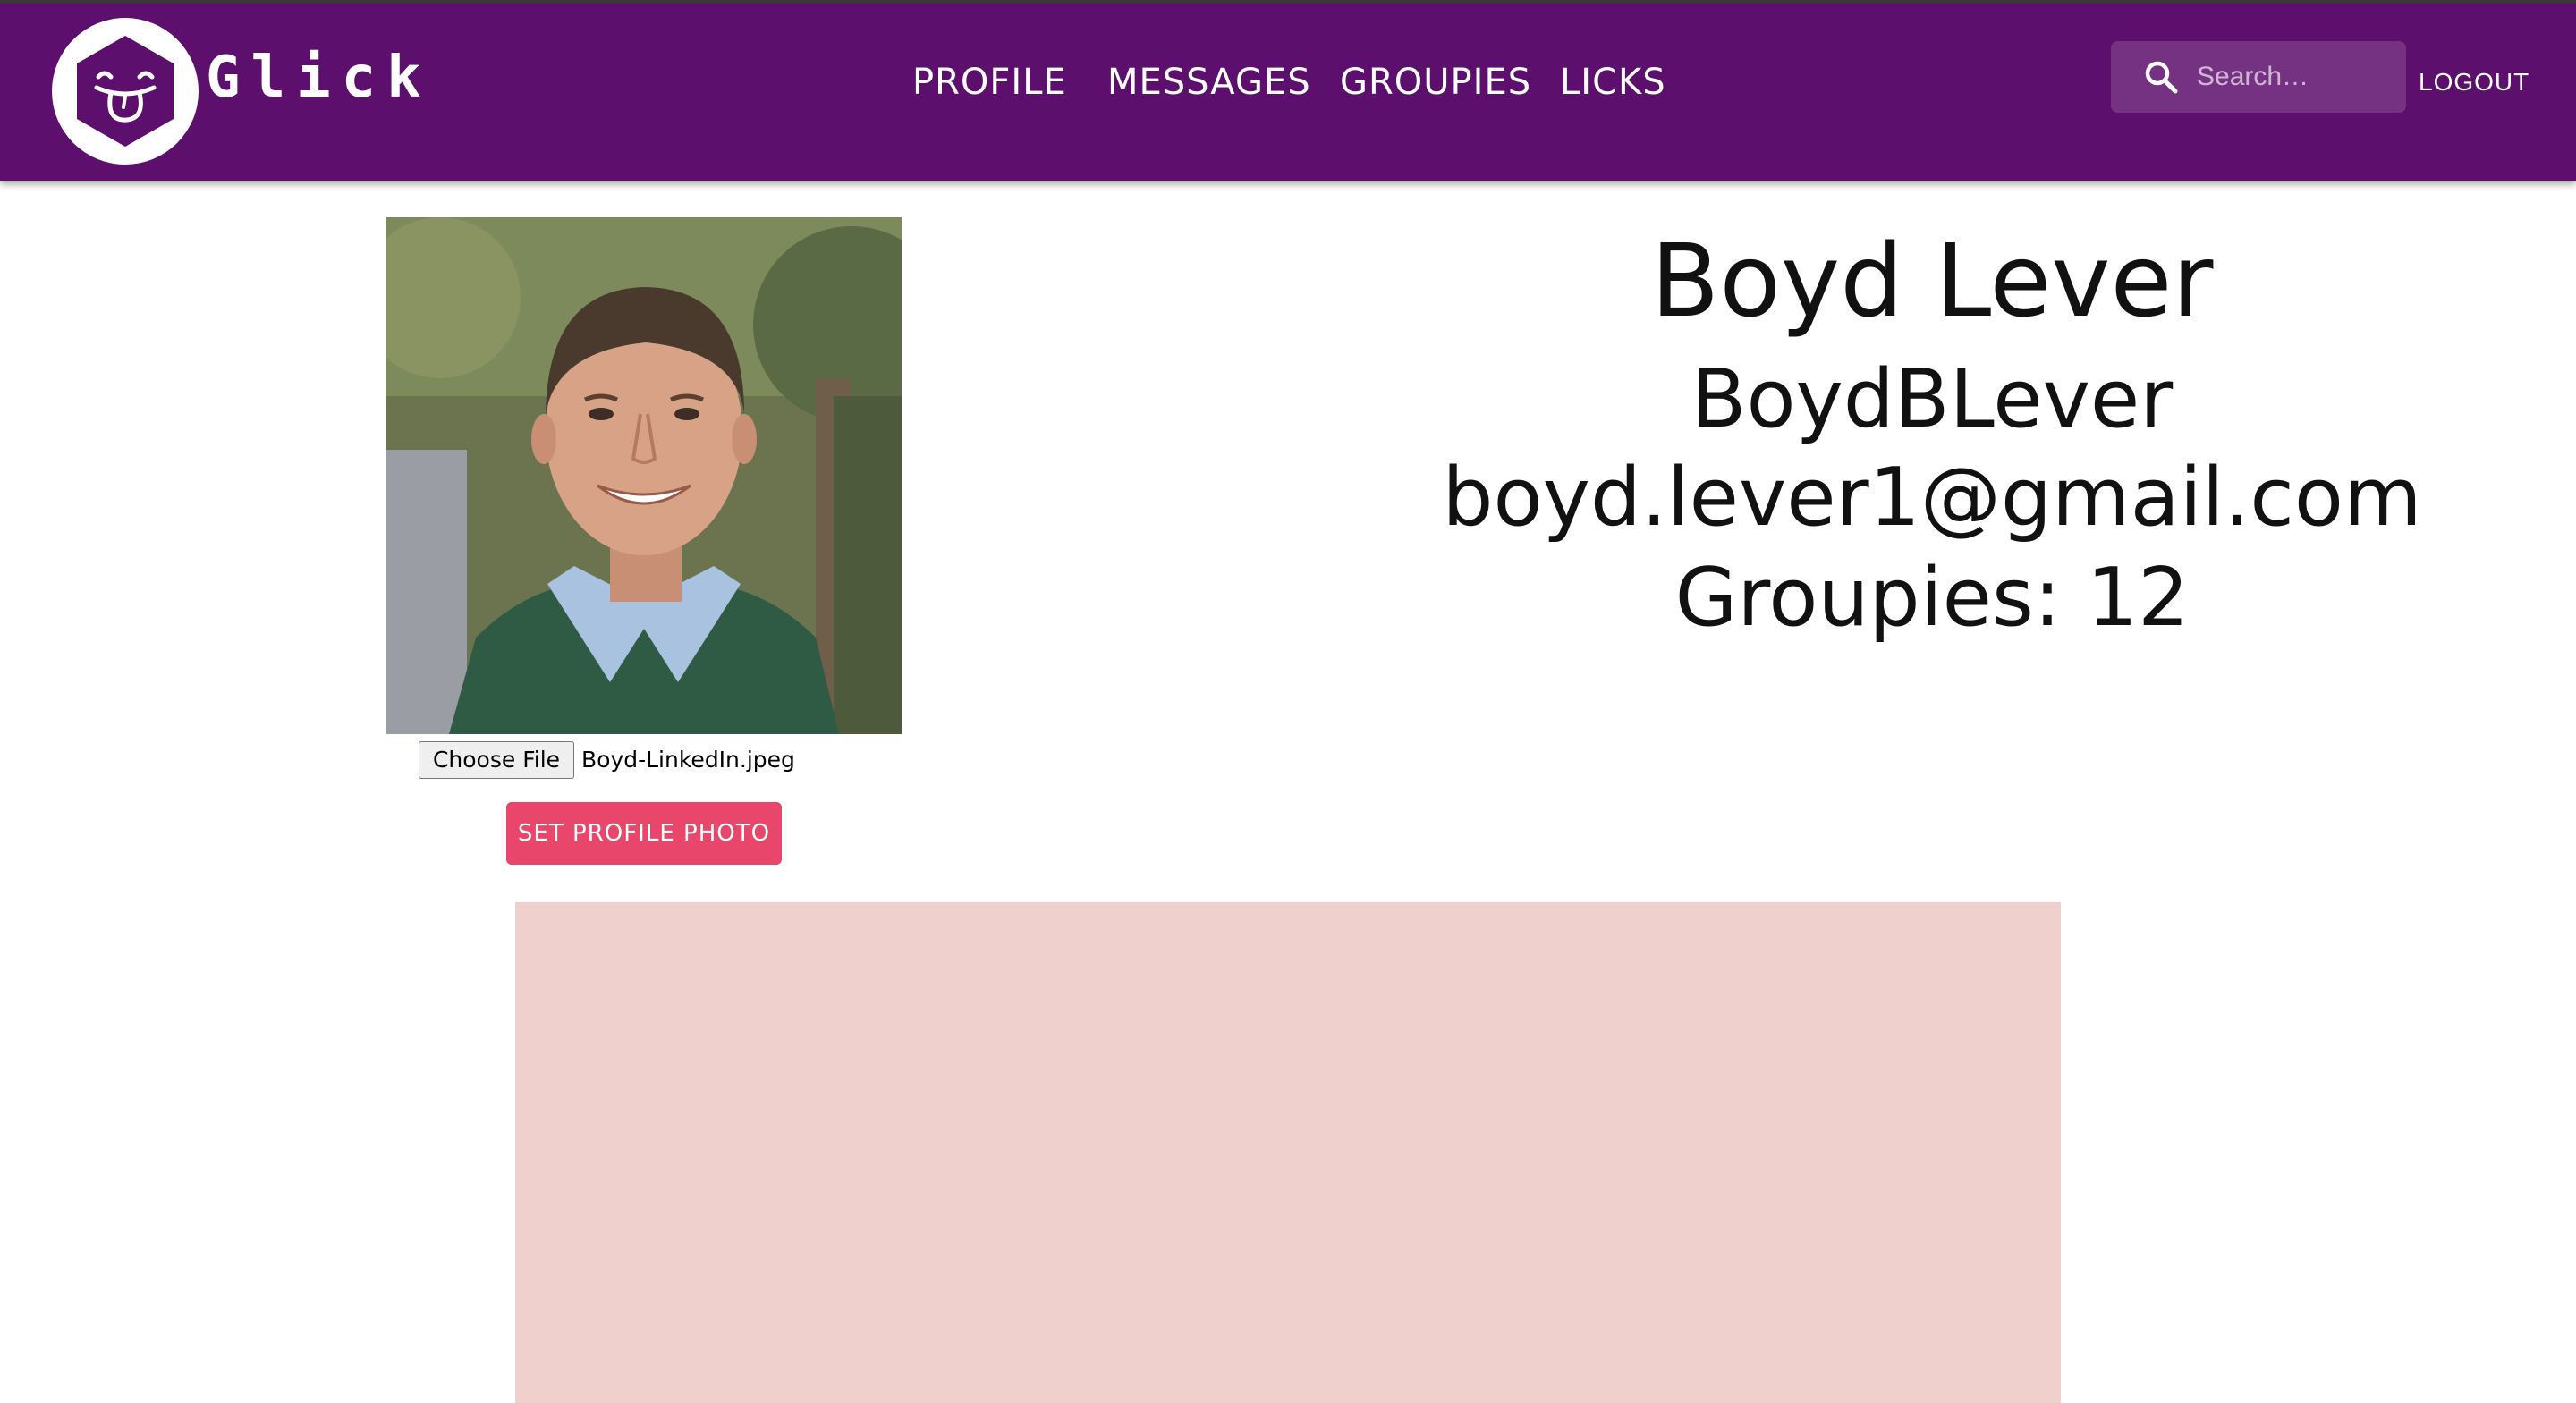 The height and width of the screenshot is (1403, 2576). What do you see at coordinates (2295, 77) in the screenshot?
I see `search-input` at bounding box center [2295, 77].